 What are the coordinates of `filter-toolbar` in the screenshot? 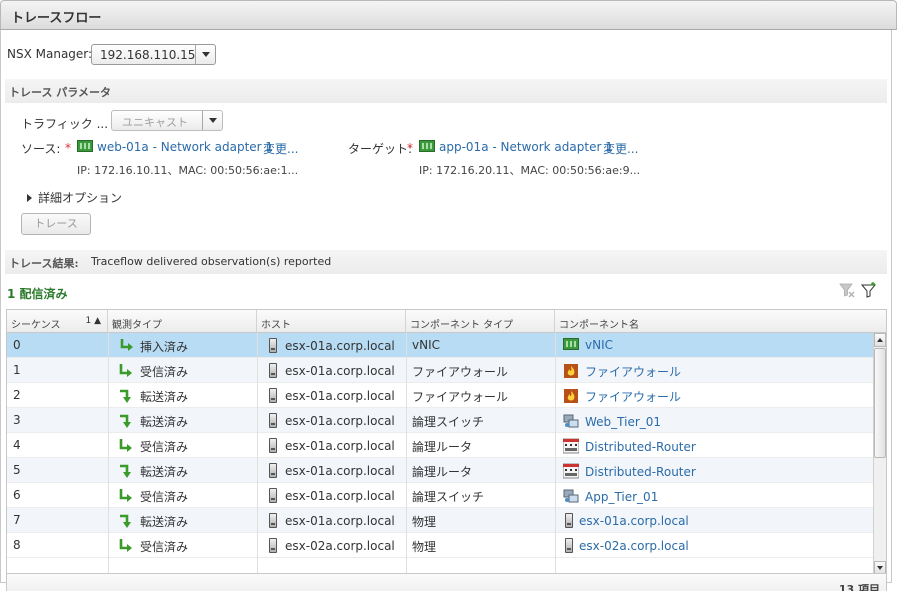 It's located at (859, 291).